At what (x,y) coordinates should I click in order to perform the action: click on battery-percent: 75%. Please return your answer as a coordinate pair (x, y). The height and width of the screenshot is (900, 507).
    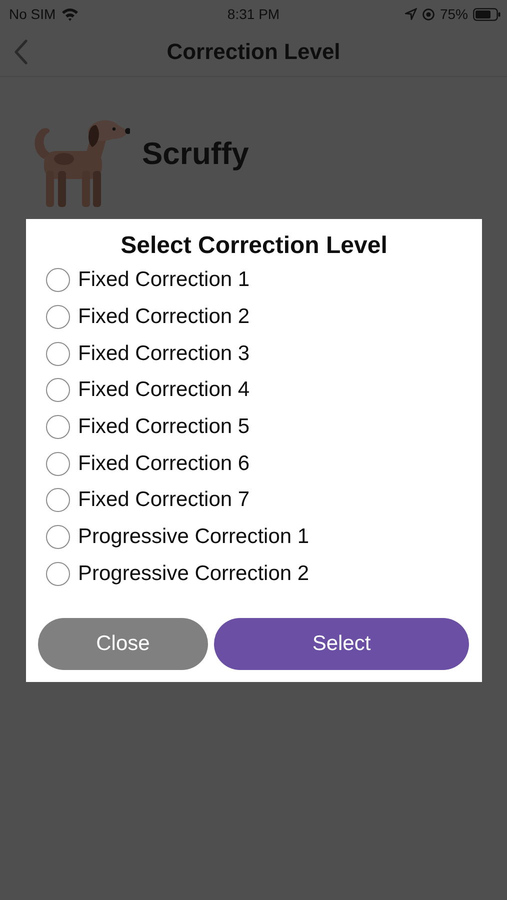
    Looking at the image, I should click on (454, 14).